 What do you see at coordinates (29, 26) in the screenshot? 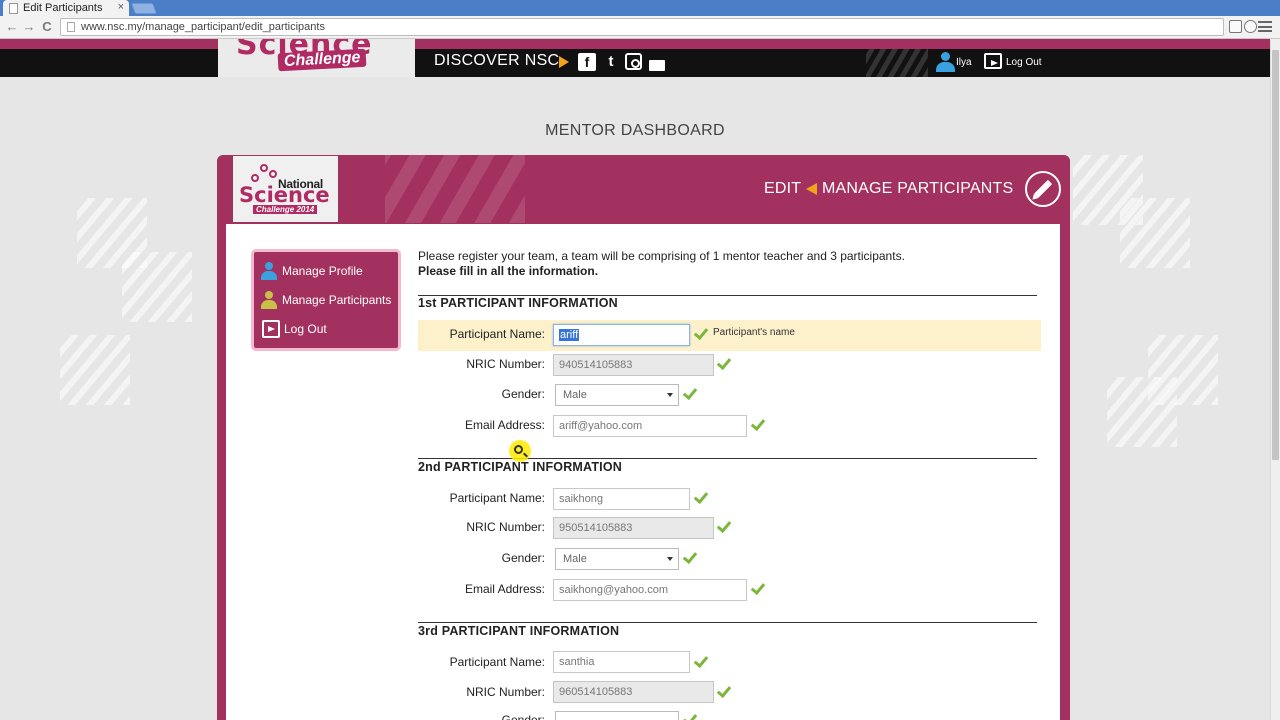
I see `forward-arrow-icon: →` at bounding box center [29, 26].